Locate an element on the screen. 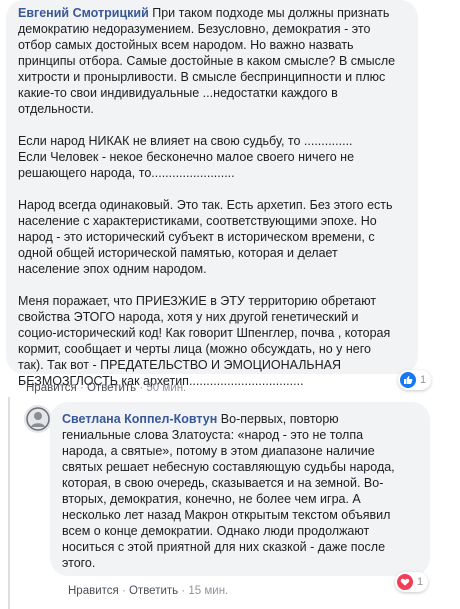 This screenshot has width=460, height=609. timestamp: 15 мин. is located at coordinates (208, 591).